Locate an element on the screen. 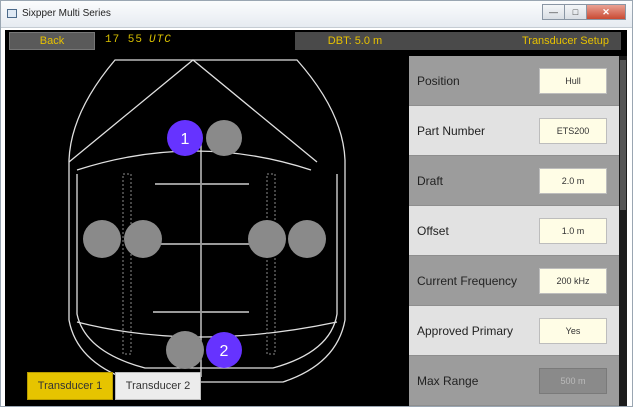  approved-primary-label: Approved Primary is located at coordinates (465, 330).